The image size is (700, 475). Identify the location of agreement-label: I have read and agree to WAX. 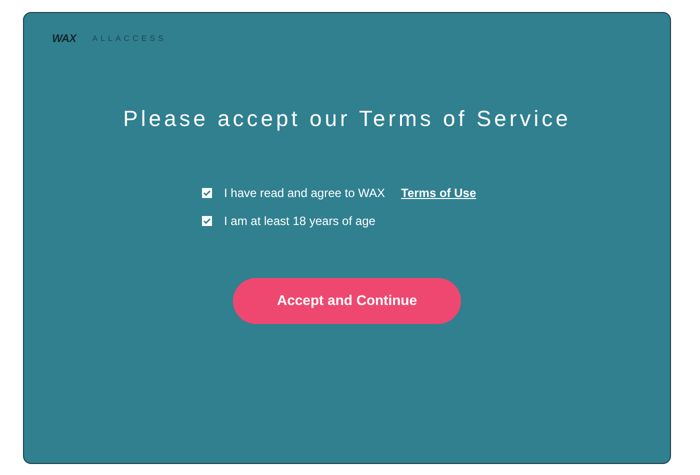
(304, 193).